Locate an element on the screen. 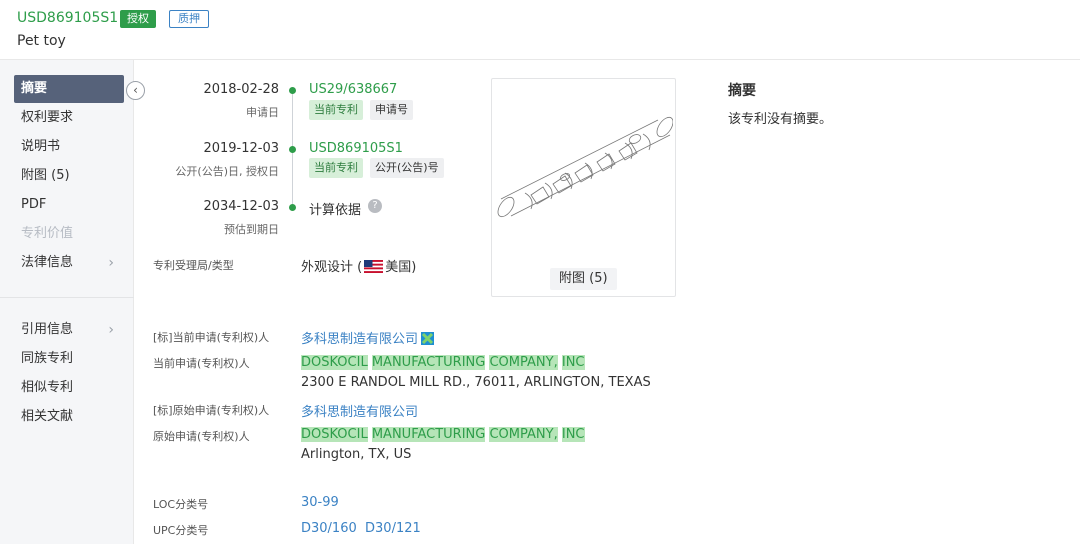  std-original-applicant-link: 多科思制造有限公司 is located at coordinates (359, 410).